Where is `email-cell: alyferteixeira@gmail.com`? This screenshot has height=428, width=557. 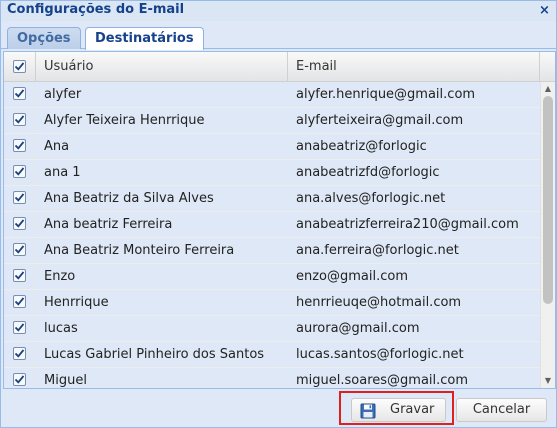 email-cell: alyferteixeira@gmail.com is located at coordinates (380, 120).